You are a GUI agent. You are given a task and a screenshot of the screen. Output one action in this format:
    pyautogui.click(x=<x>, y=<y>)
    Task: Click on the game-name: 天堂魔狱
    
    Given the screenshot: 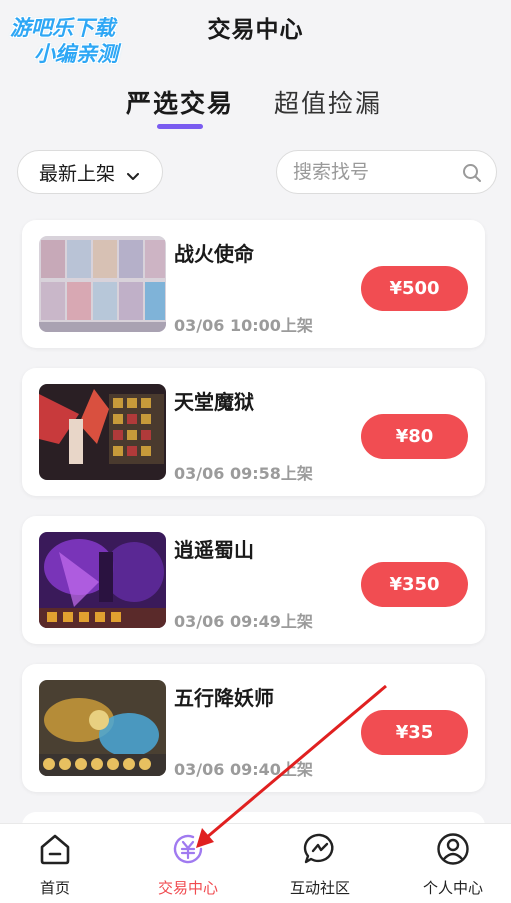 What is the action you would take?
    pyautogui.click(x=214, y=402)
    